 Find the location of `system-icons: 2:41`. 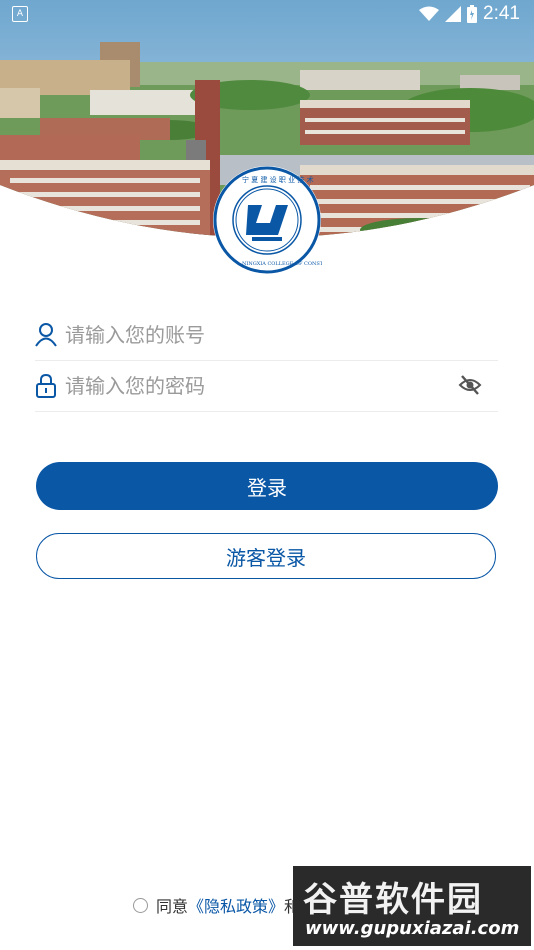

system-icons: 2:41 is located at coordinates (469, 14).